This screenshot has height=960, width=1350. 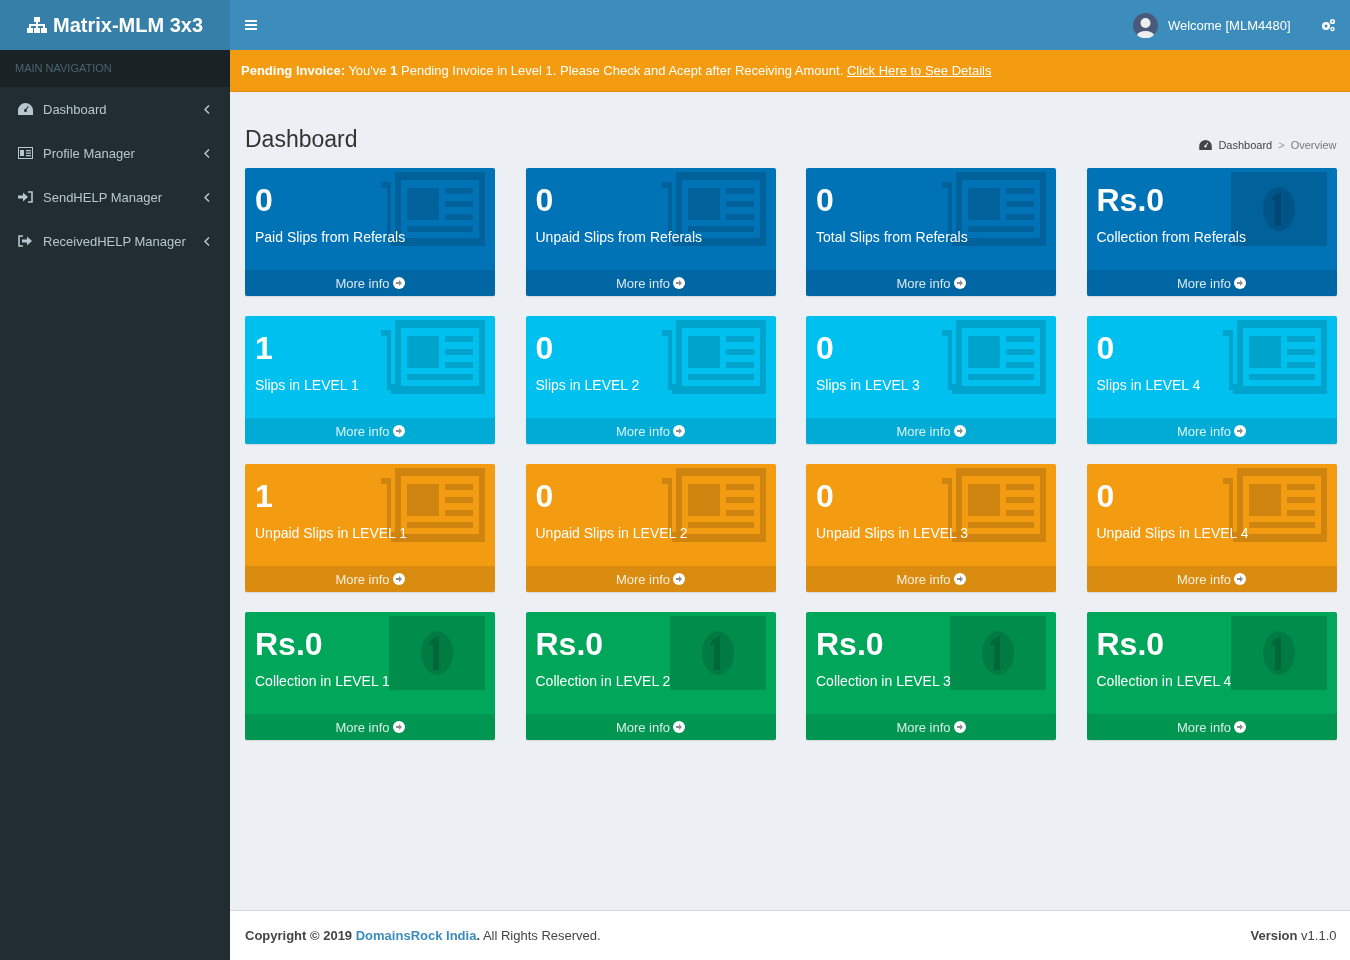 What do you see at coordinates (883, 681) in the screenshot?
I see `stat-label: Collection in LEVEL 3` at bounding box center [883, 681].